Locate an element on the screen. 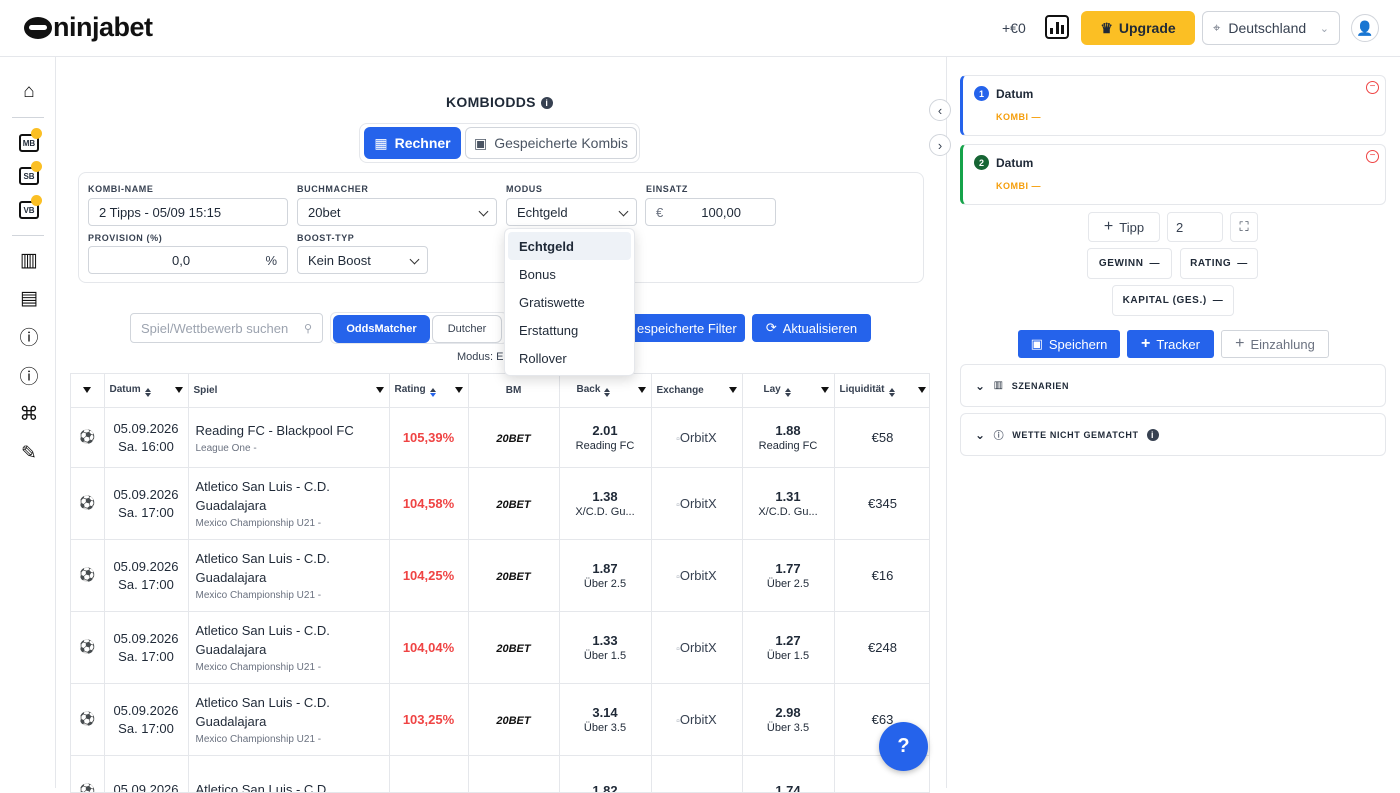  tracker-button: +Tracker is located at coordinates (1170, 344).